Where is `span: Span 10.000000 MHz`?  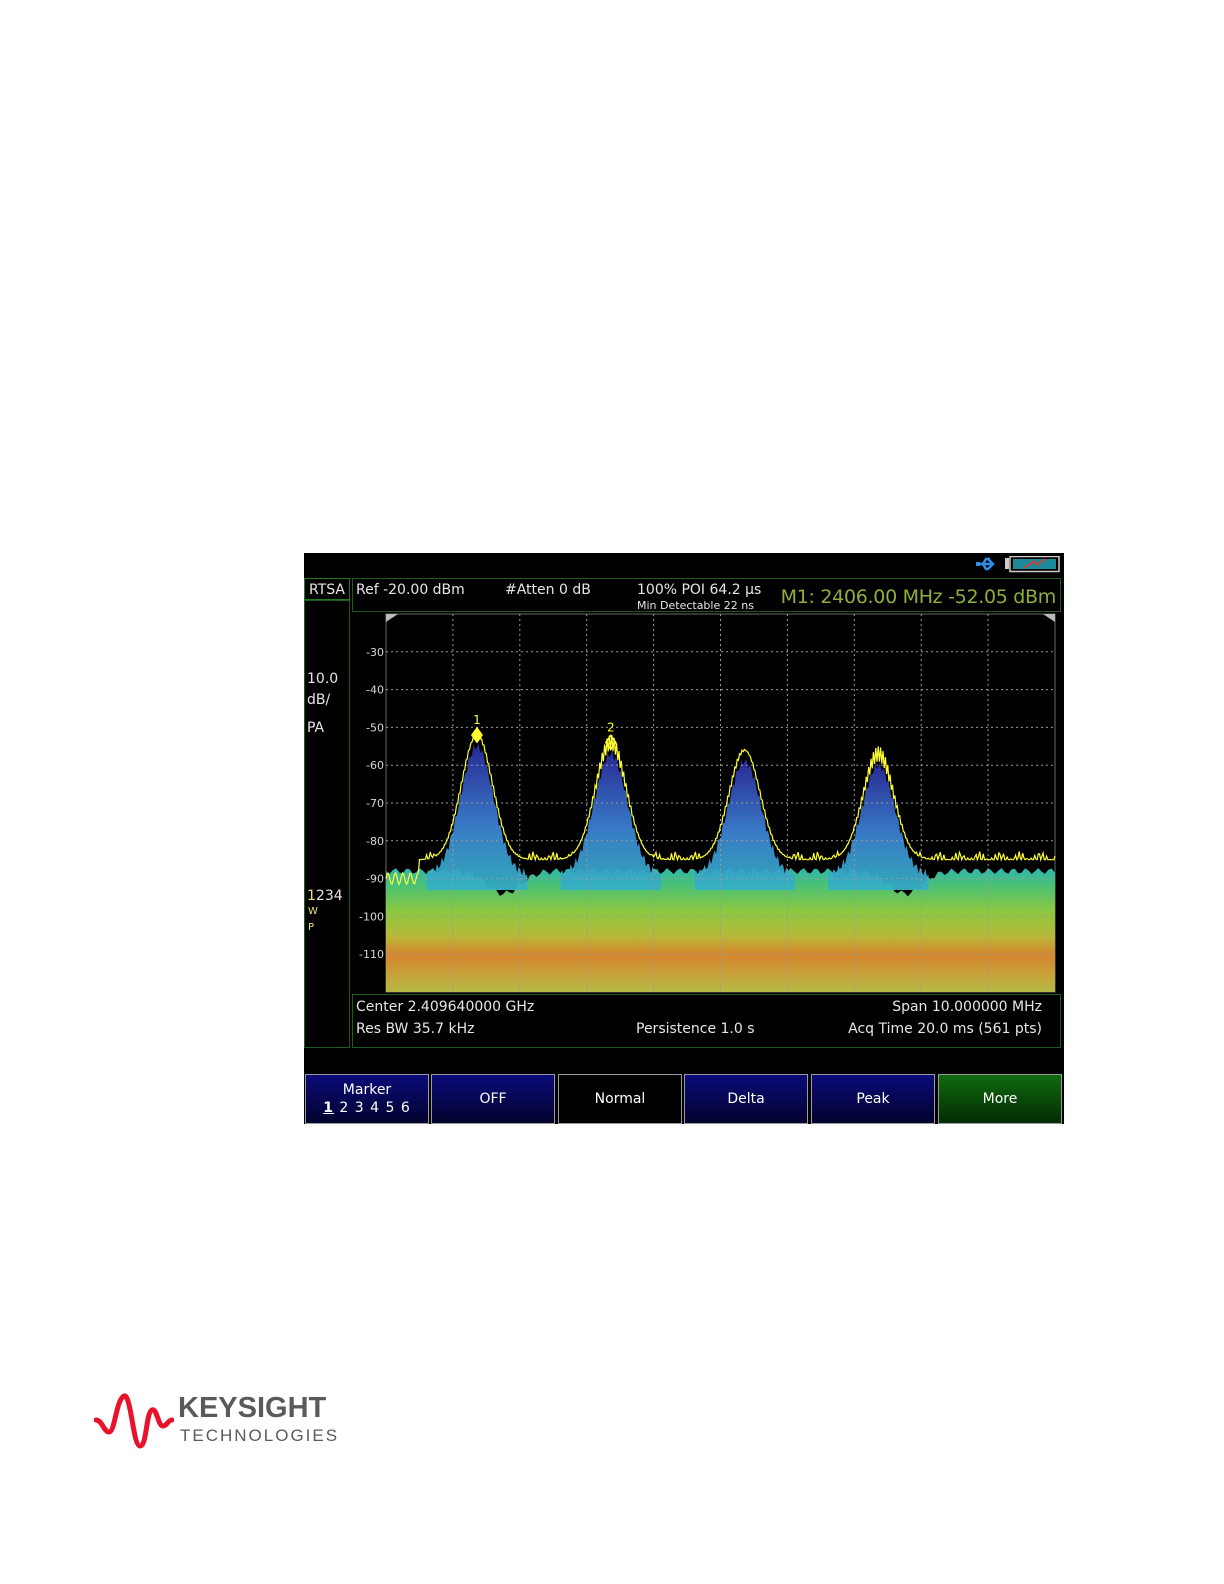
span: Span 10.000000 MHz is located at coordinates (967, 1007).